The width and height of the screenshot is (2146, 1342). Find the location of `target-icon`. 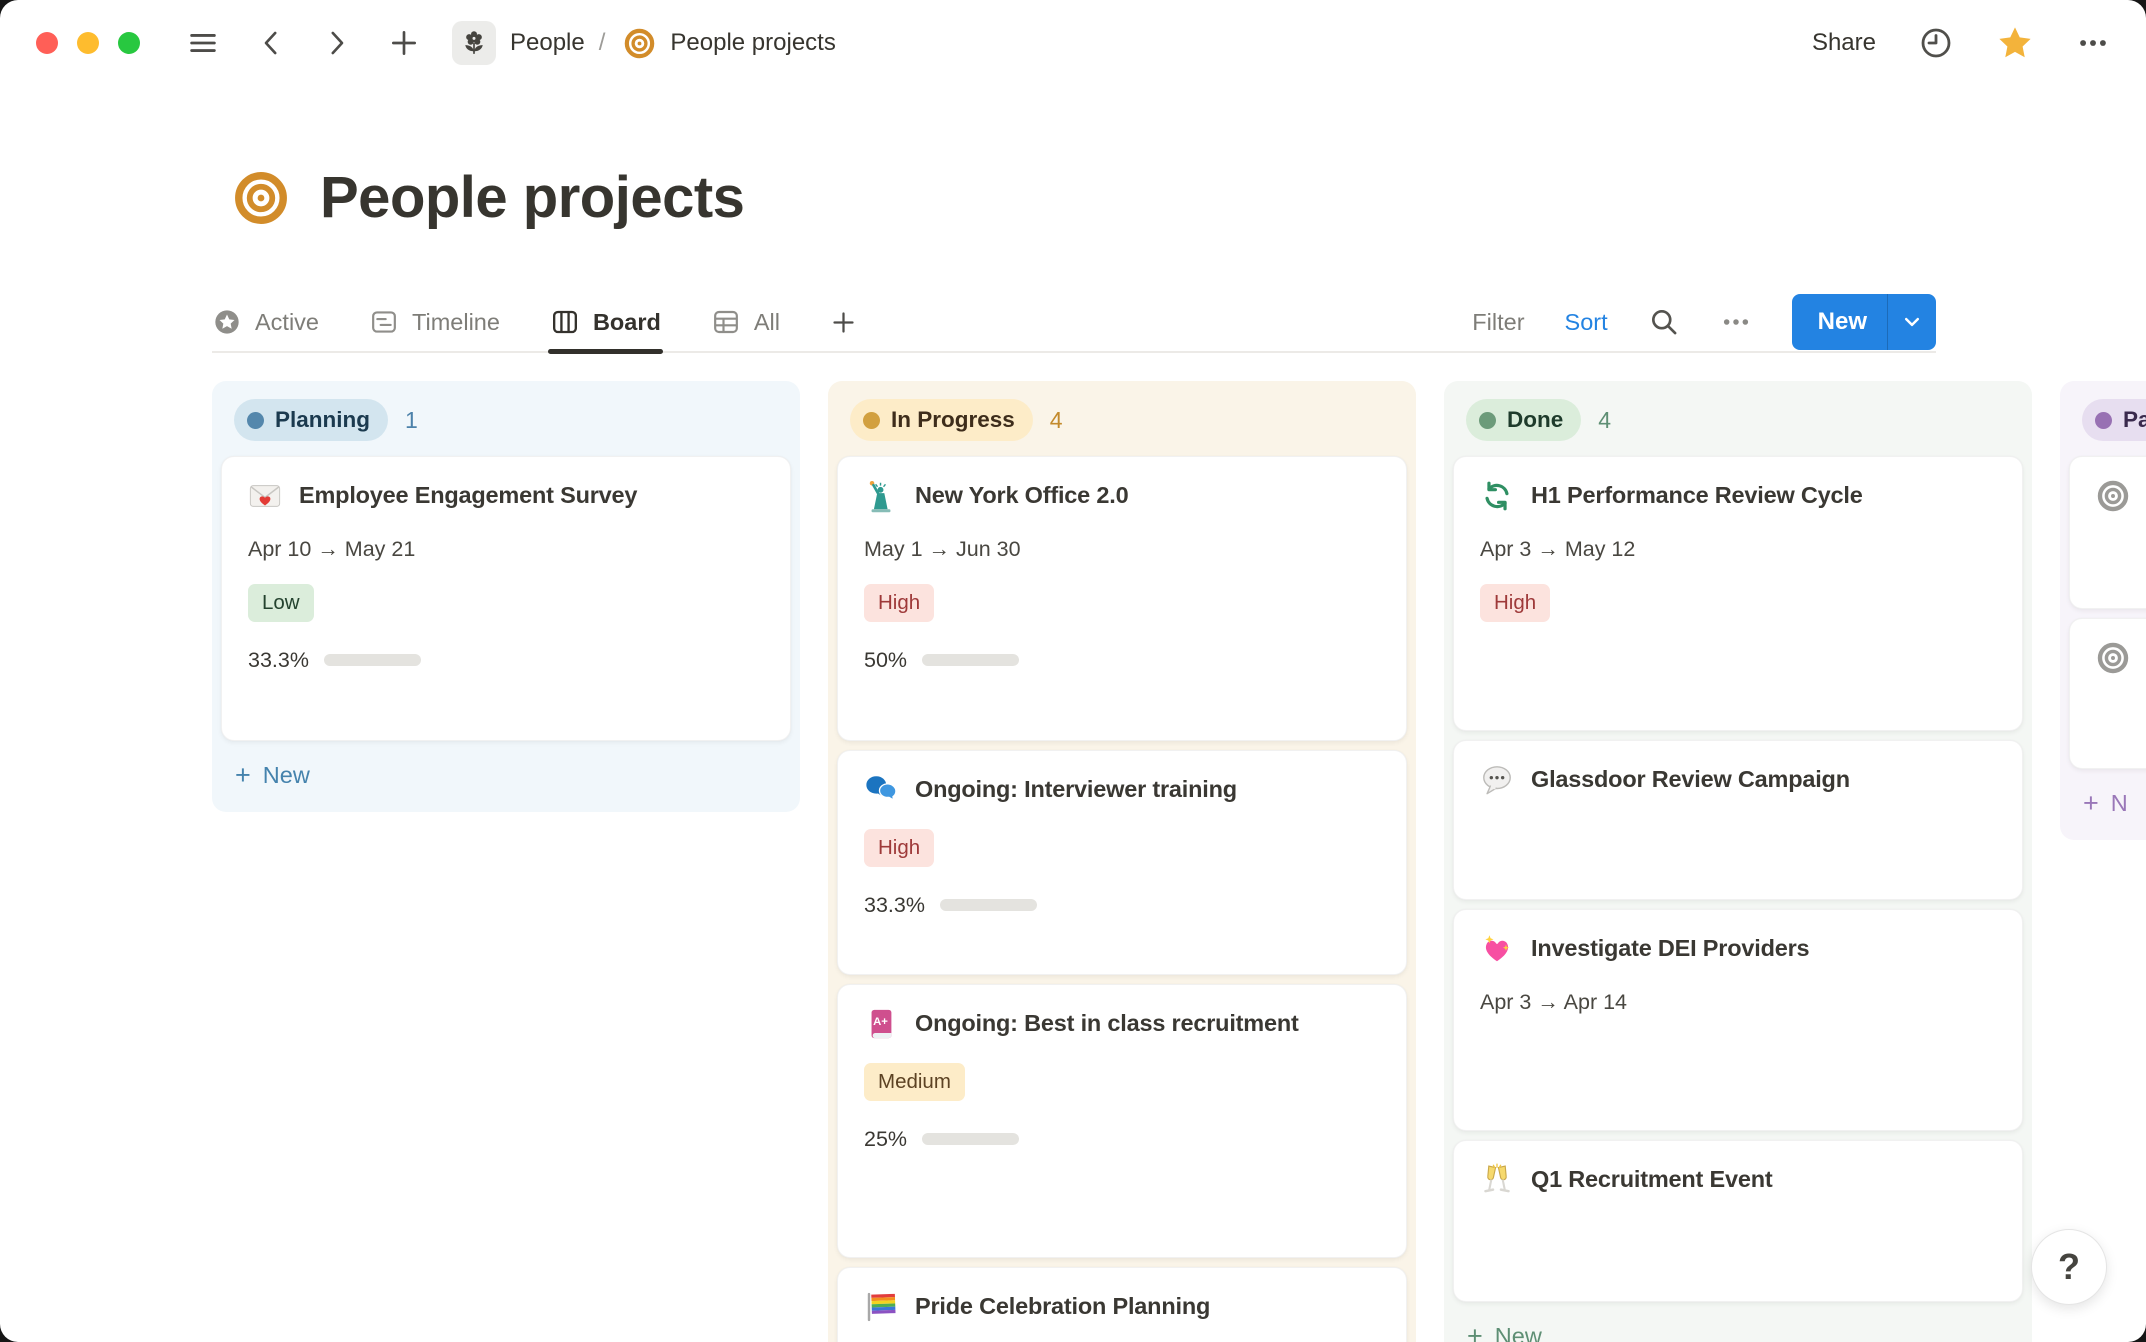

target-icon is located at coordinates (639, 43).